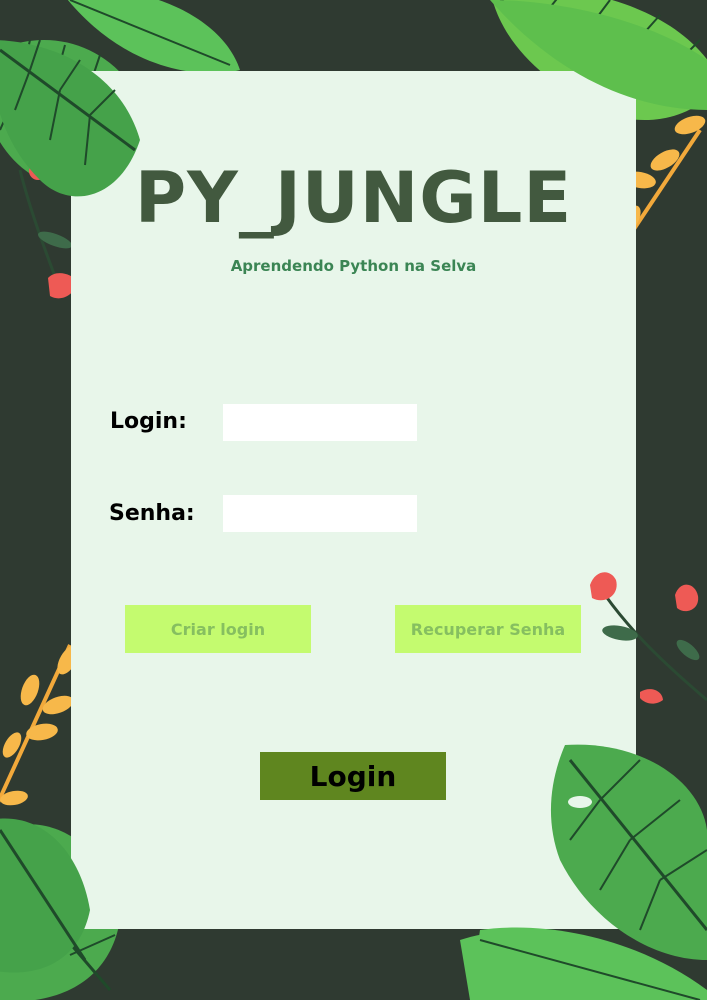 The width and height of the screenshot is (707, 1000). Describe the element at coordinates (320, 513) in the screenshot. I see `senha-input` at that location.